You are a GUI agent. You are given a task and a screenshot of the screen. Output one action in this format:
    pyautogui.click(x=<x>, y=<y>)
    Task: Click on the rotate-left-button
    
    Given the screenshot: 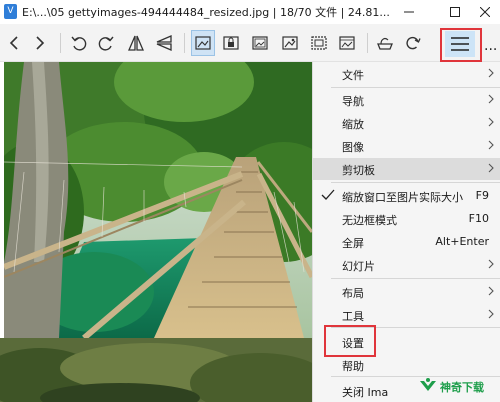 What is the action you would take?
    pyautogui.click(x=79, y=43)
    